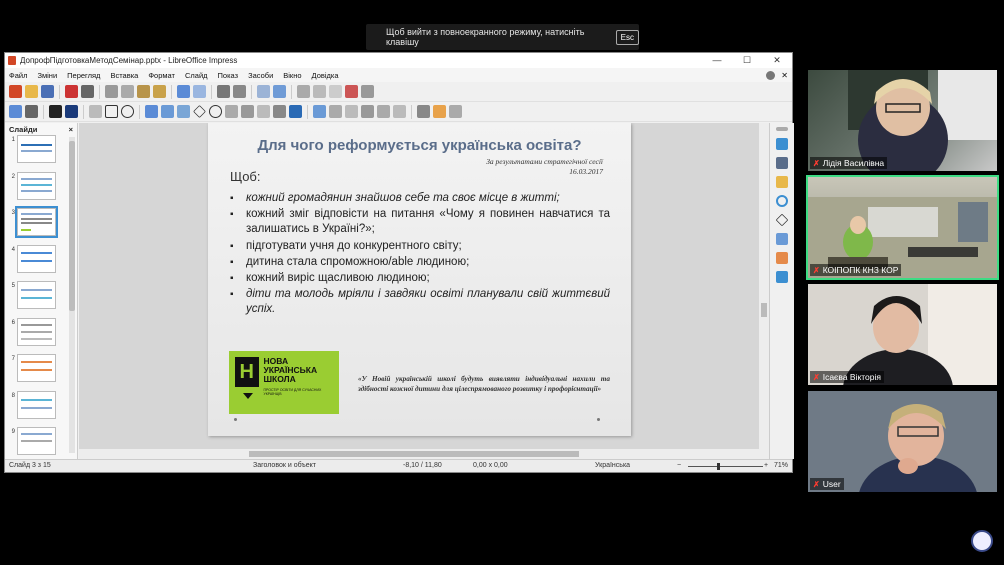 This screenshot has width=1004, height=565. I want to click on new-icon, so click(15, 91).